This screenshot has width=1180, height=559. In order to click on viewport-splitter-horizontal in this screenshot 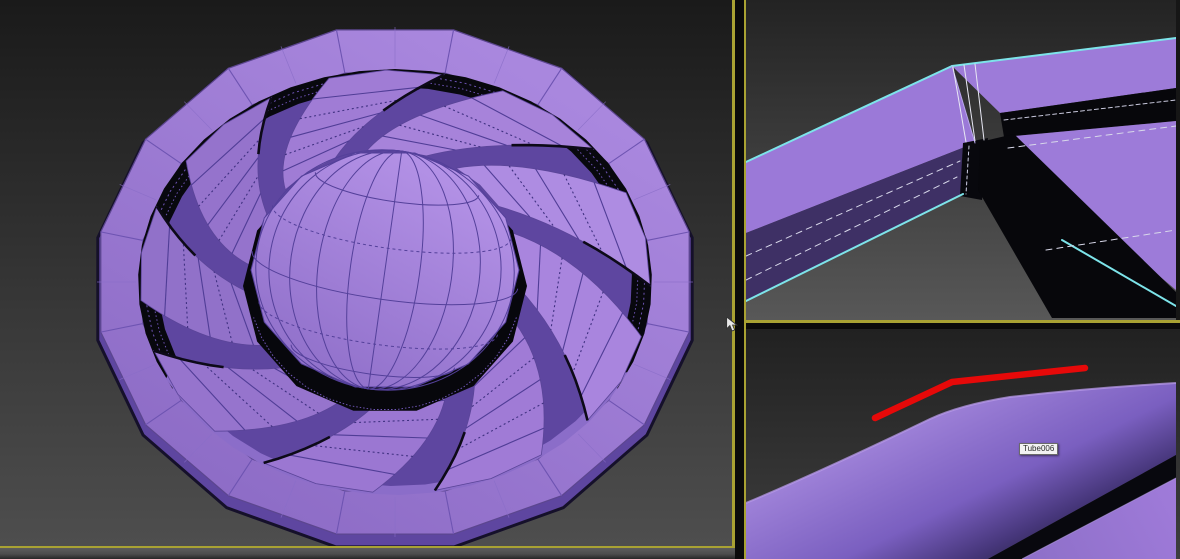, I will do `click(963, 325)`.